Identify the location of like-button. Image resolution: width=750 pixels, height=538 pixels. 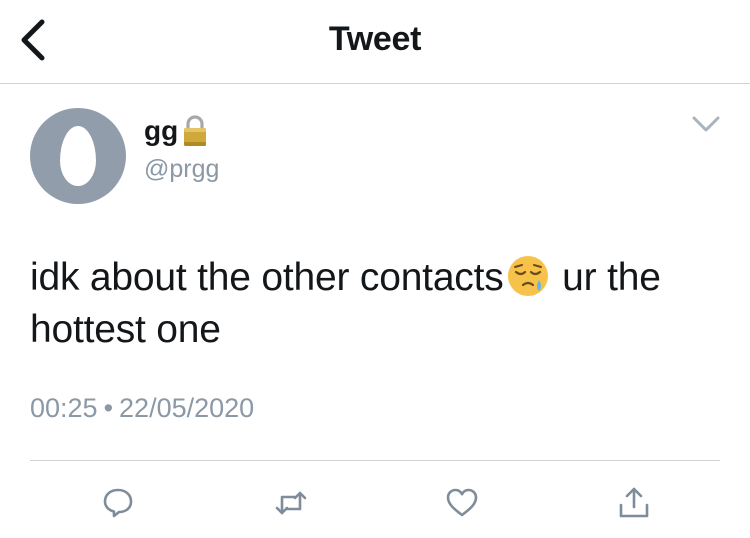
(462, 503).